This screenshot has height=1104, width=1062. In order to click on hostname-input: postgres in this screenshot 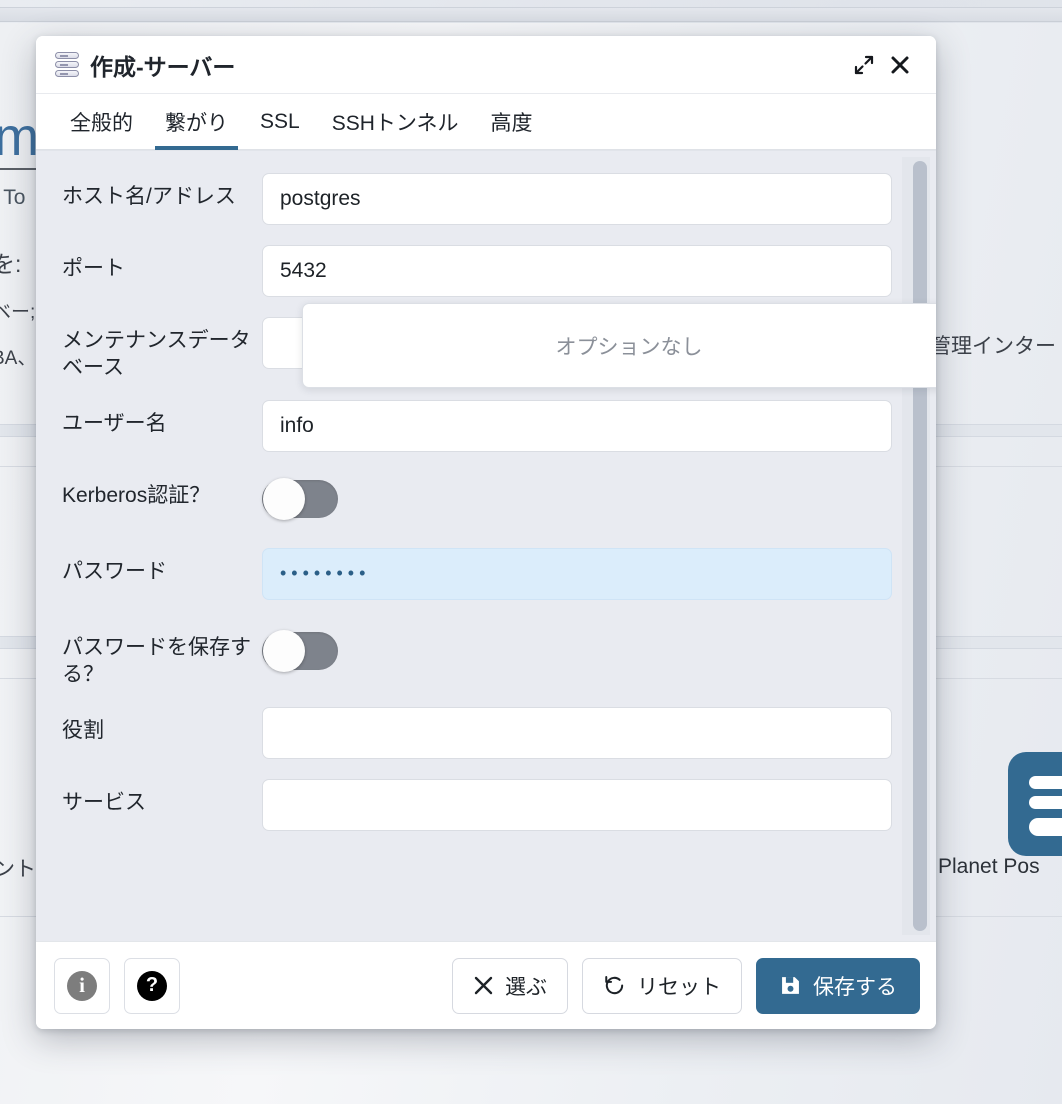, I will do `click(577, 199)`.